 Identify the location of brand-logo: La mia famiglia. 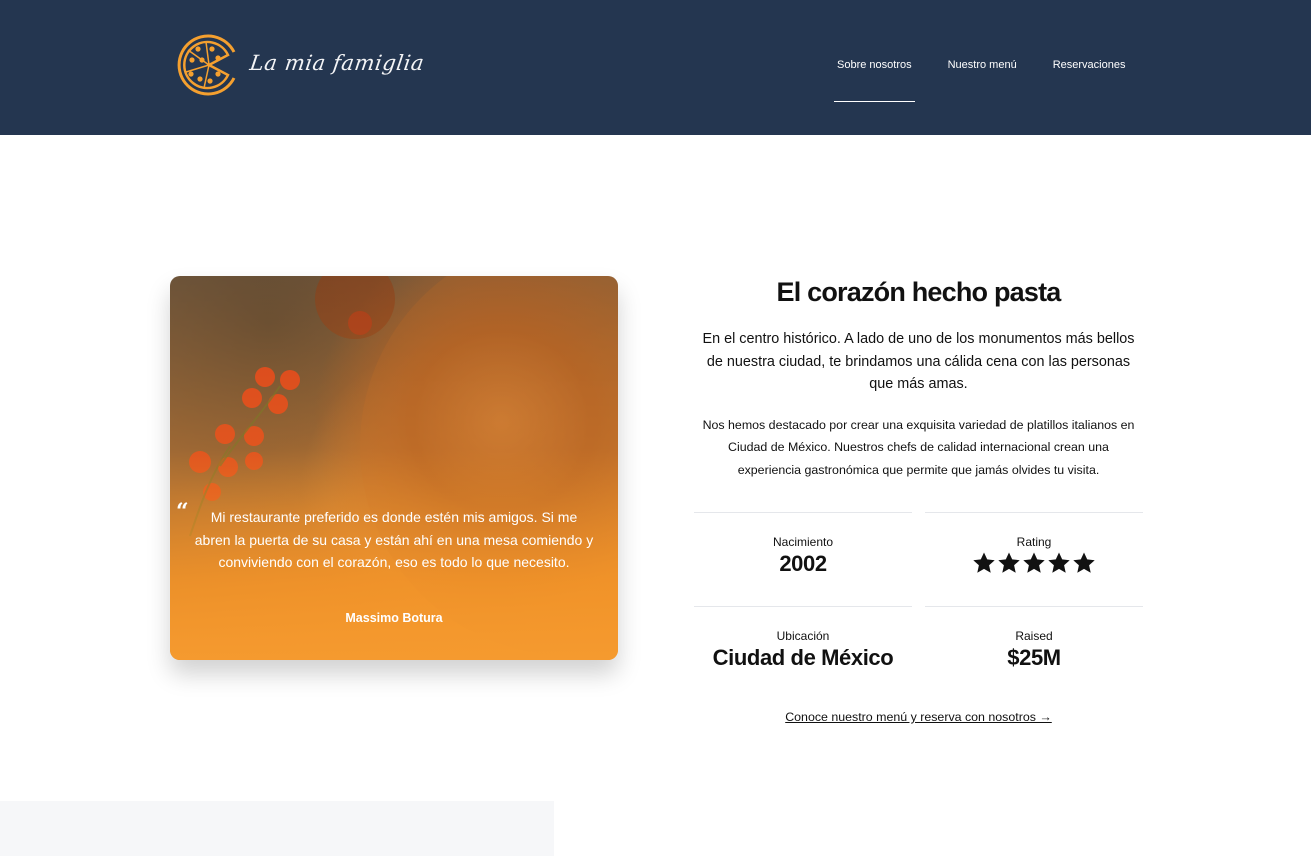
(301, 65).